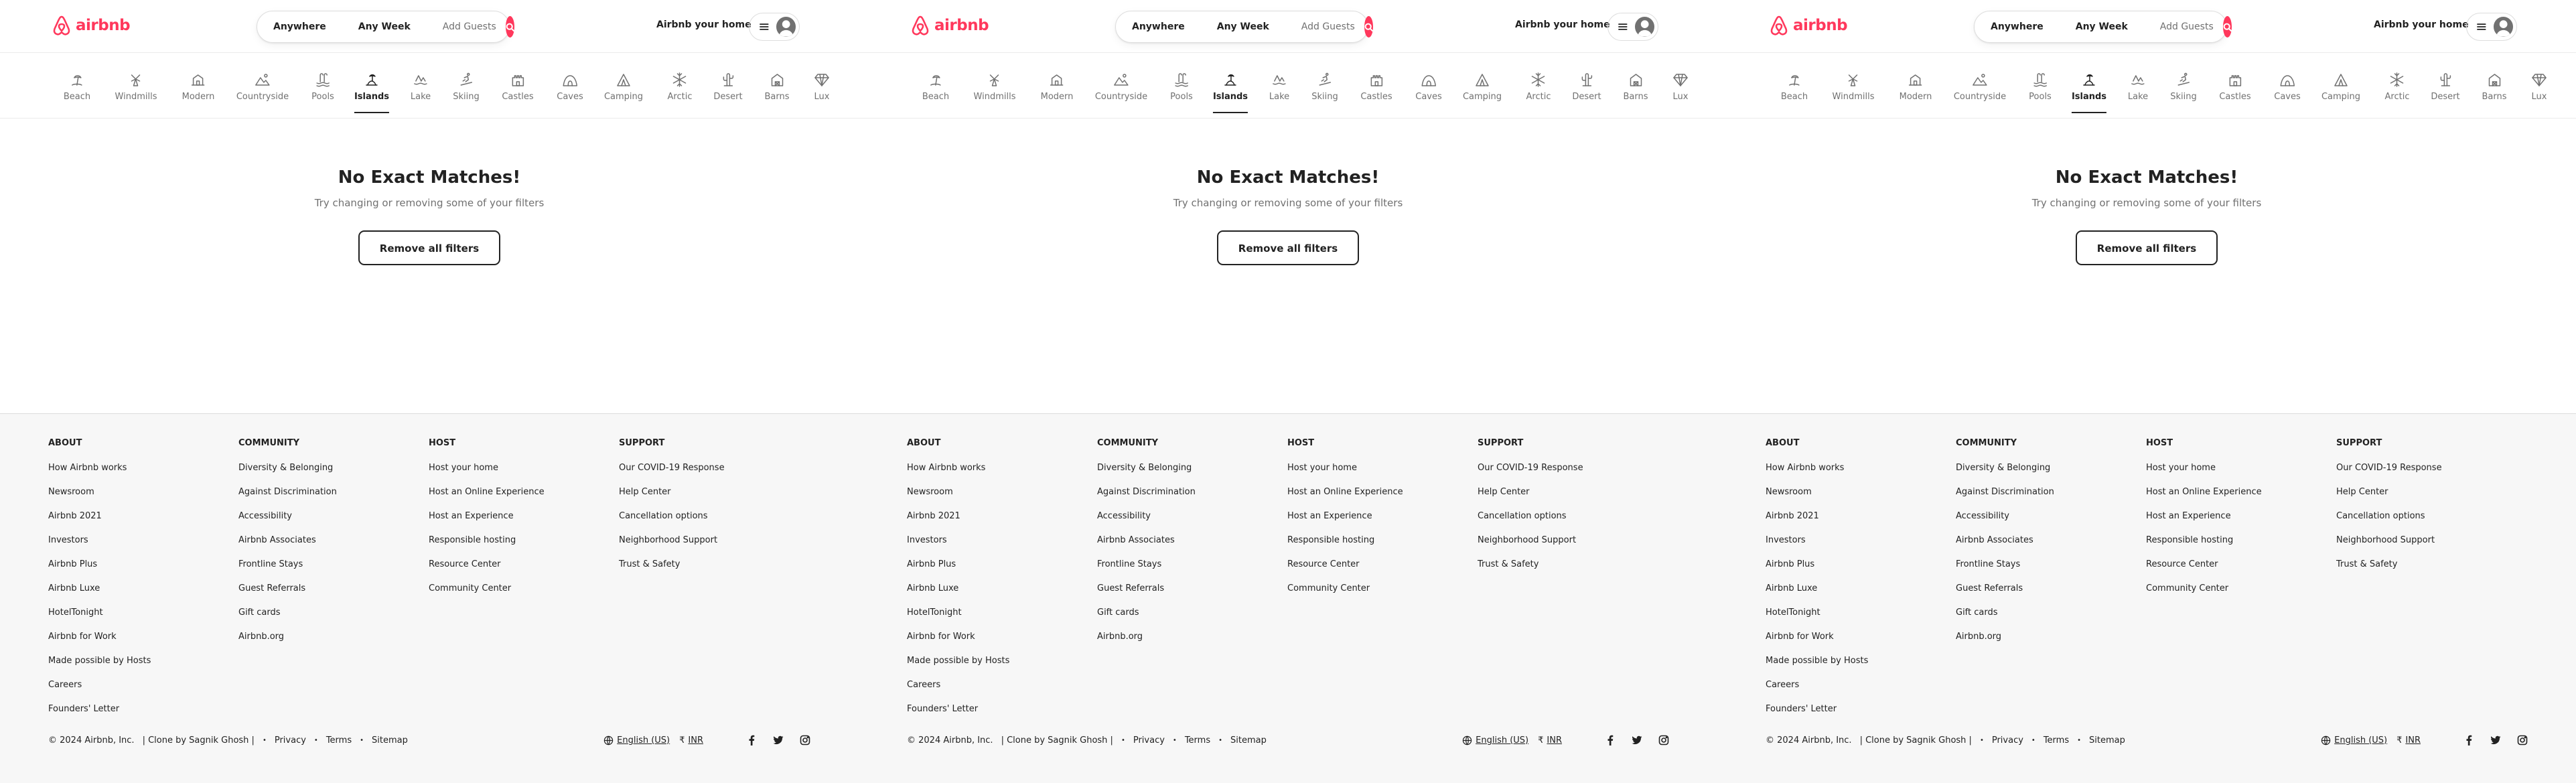  What do you see at coordinates (77, 87) in the screenshot?
I see `category-beach: Beach` at bounding box center [77, 87].